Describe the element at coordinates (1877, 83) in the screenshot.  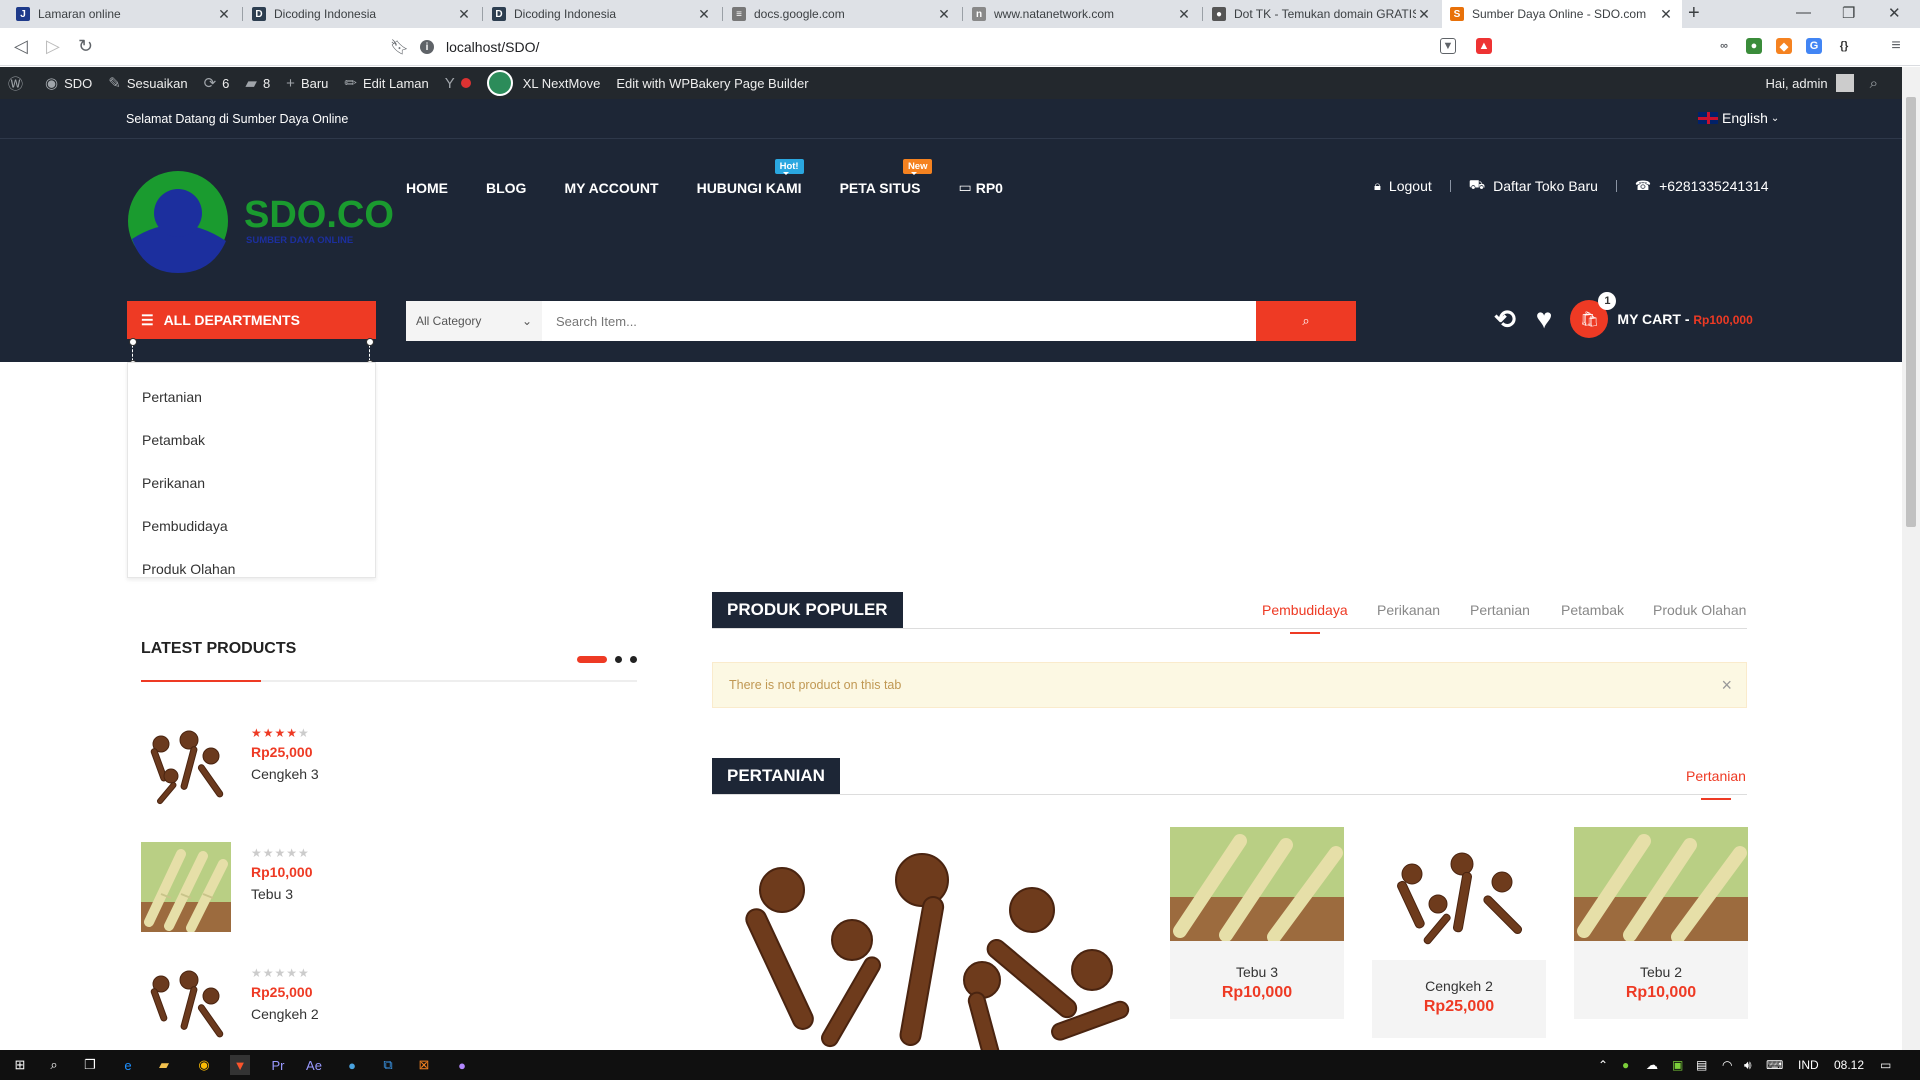
I see `admin-search: ⌕` at that location.